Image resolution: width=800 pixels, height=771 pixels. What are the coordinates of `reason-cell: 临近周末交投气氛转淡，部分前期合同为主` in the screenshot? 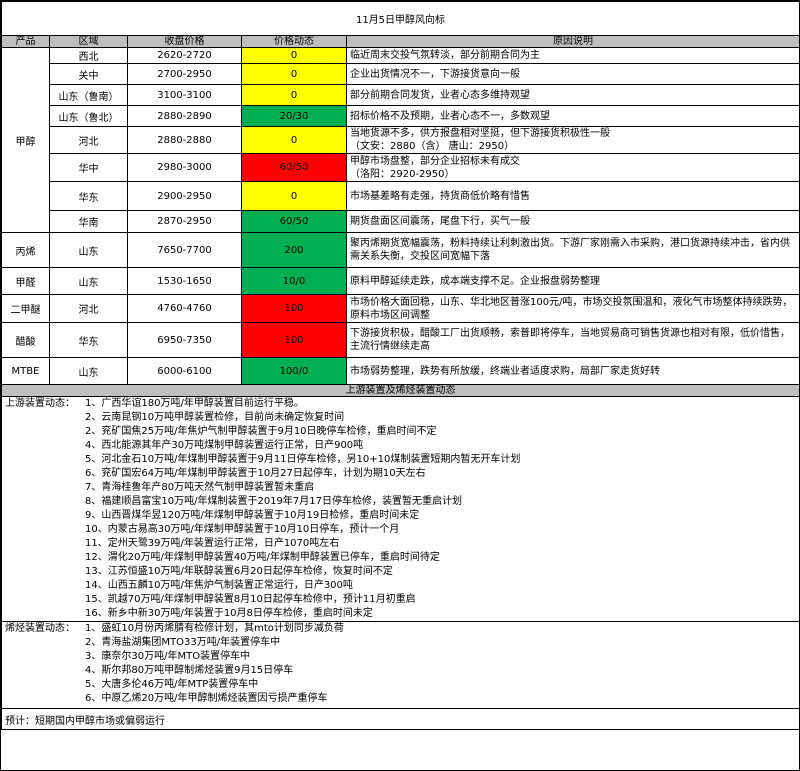 It's located at (573, 55).